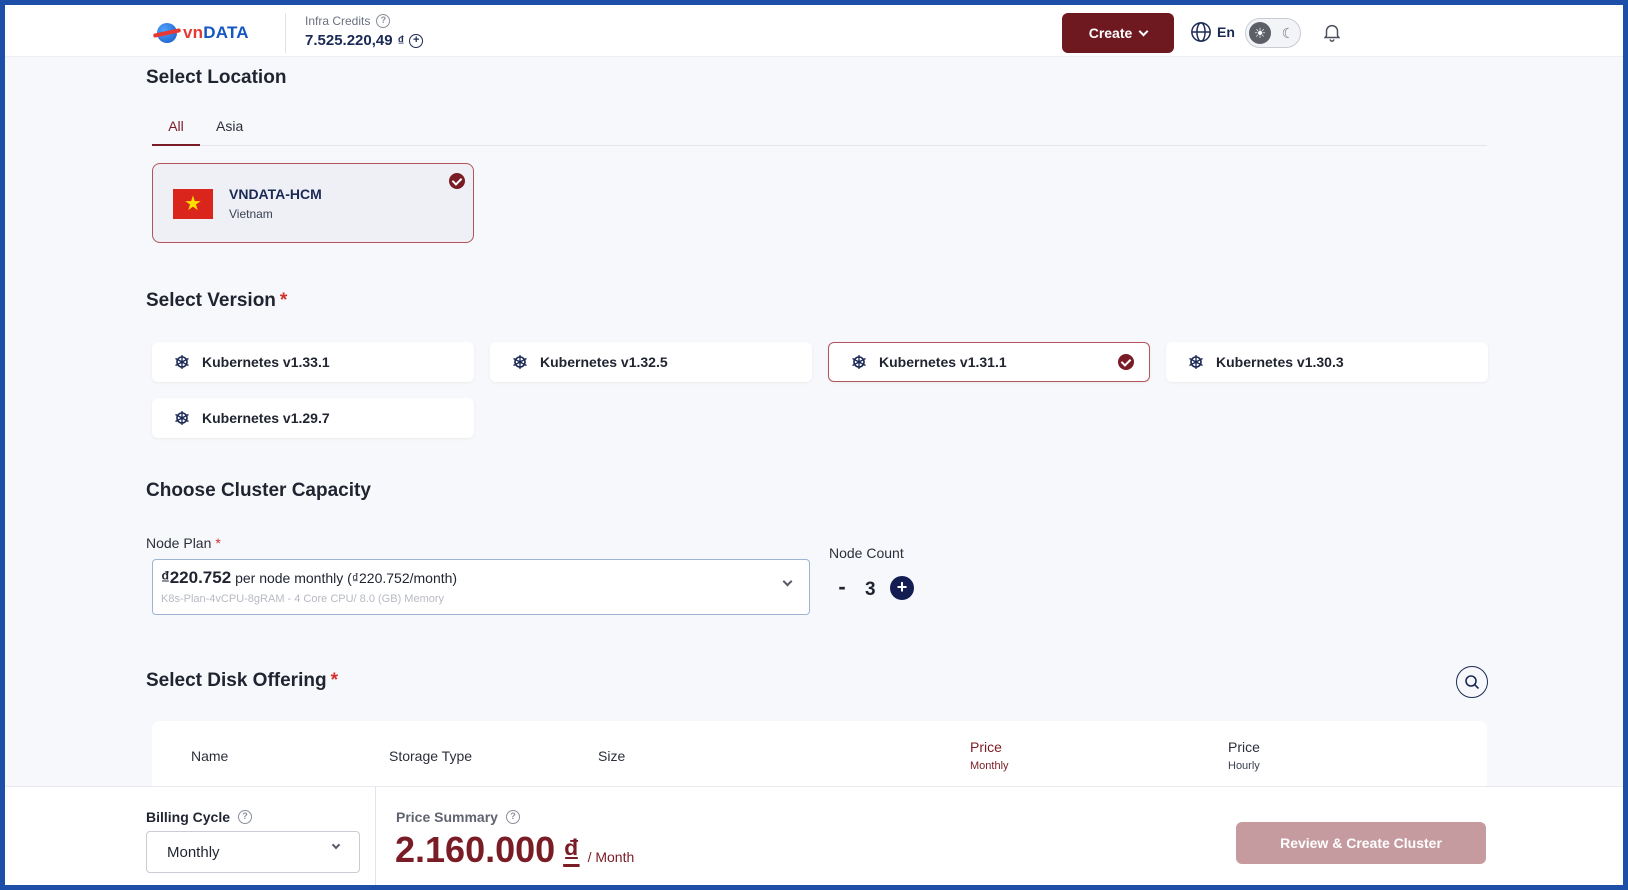  I want to click on tab-all: All, so click(176, 128).